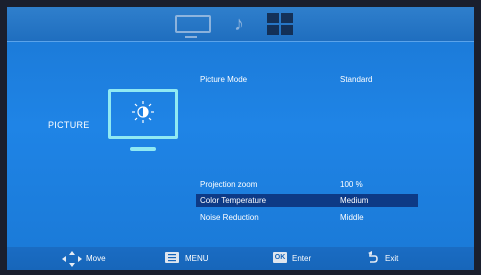  I want to click on help-move-label: Move, so click(96, 258).